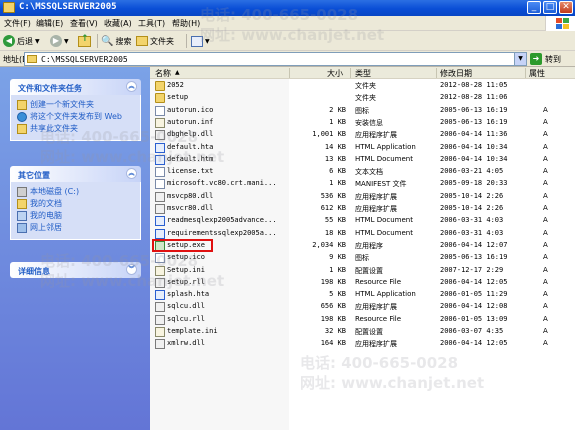 The height and width of the screenshot is (430, 575). I want to click on file-row: setup 文件夹 2012-08-28 11:06, so click(362, 98).